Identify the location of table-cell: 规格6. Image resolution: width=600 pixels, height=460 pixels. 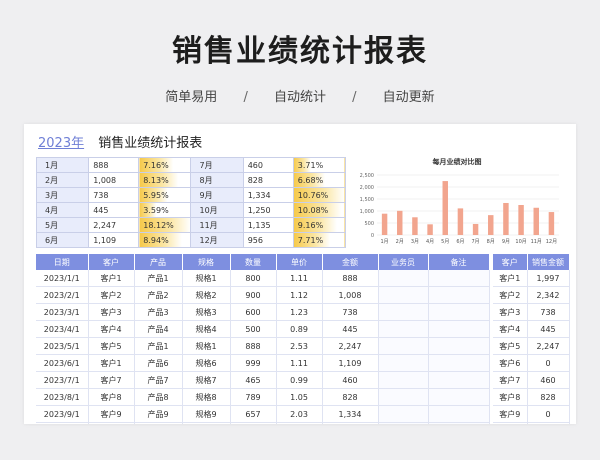
(206, 363).